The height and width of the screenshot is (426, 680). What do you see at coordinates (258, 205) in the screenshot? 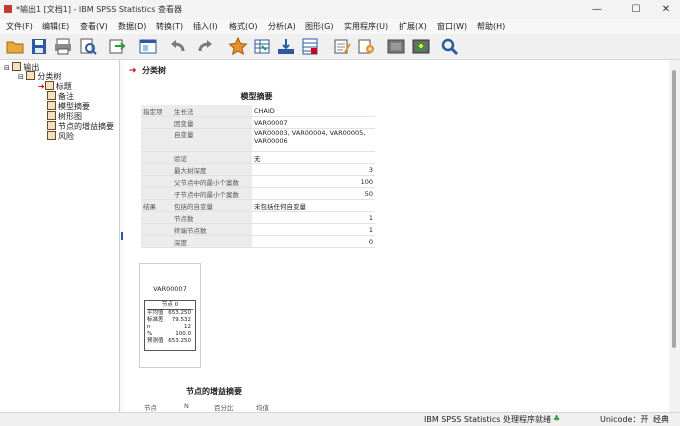
I see `table-row: 结果 包括的自变量 未包括任何自变量` at bounding box center [258, 205].